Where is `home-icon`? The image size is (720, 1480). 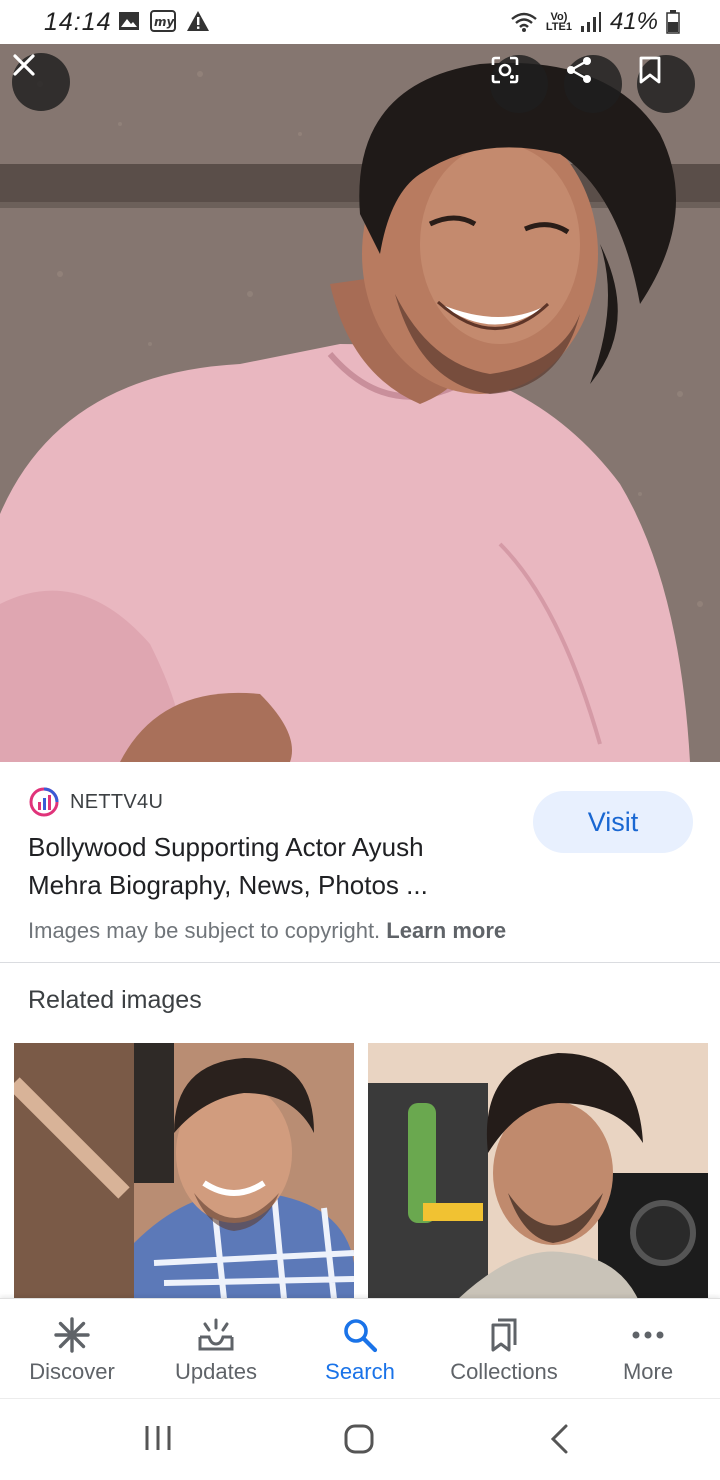 home-icon is located at coordinates (359, 1439).